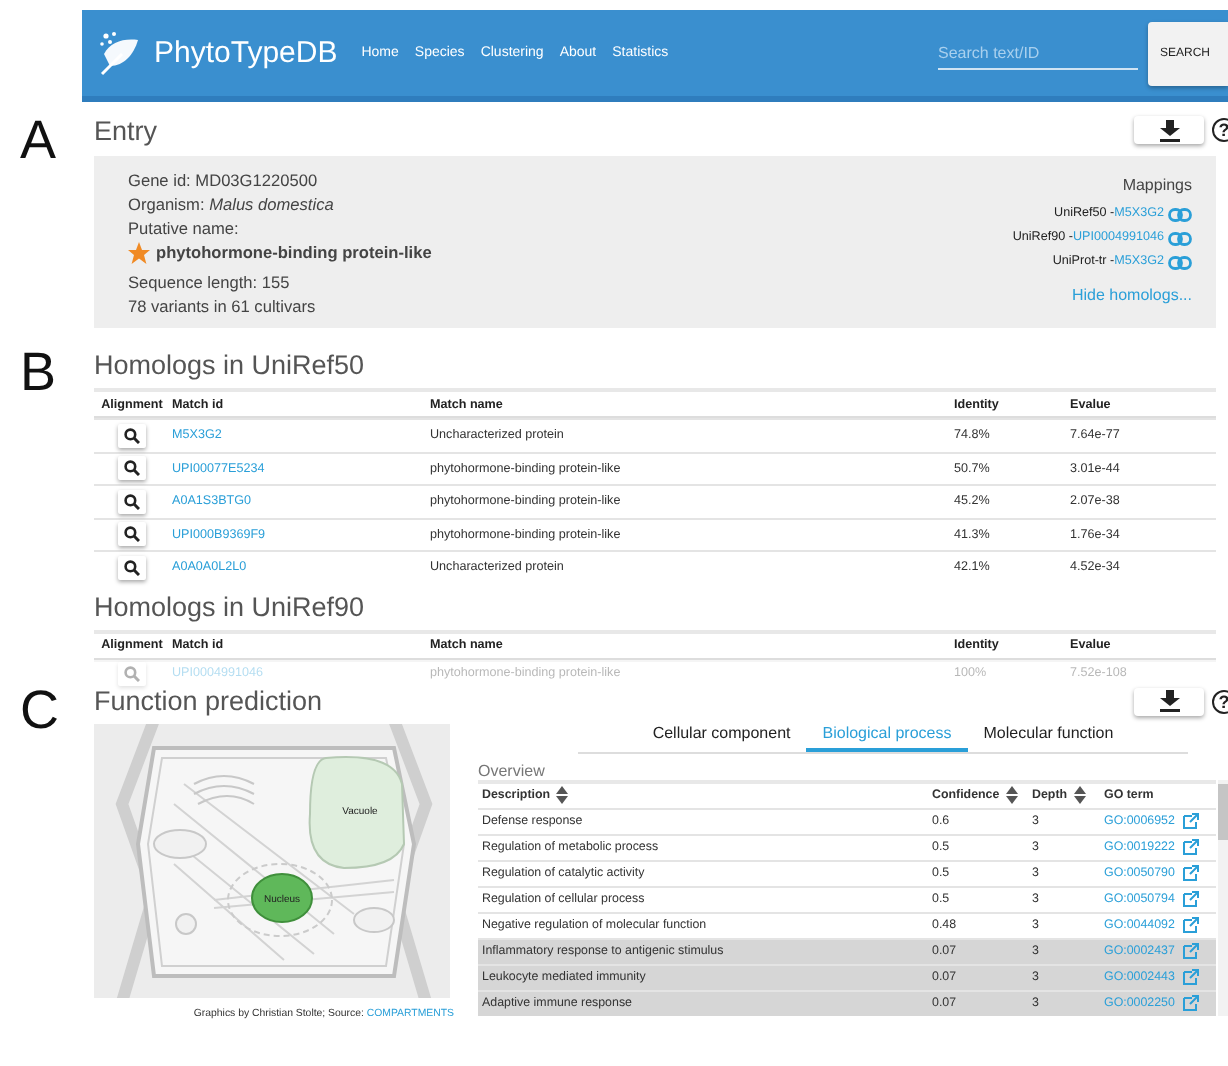  I want to click on star-icon, so click(139, 252).